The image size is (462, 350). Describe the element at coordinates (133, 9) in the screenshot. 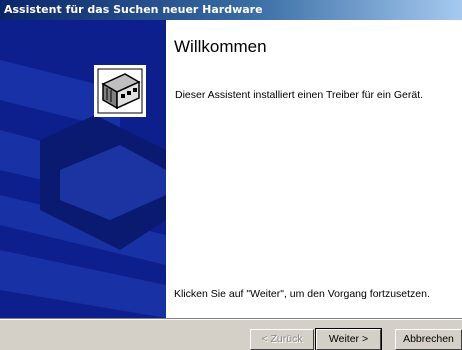

I see `window-title: Assistent für das Suchen neuer Hardware` at that location.